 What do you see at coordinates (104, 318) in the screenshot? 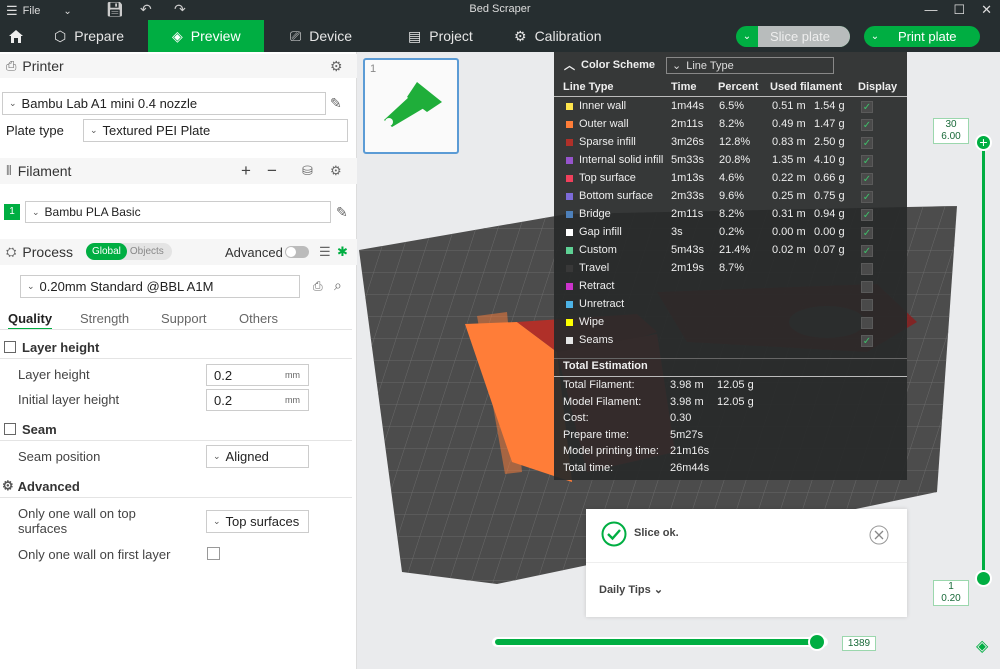
I see `tab-strength: Strength` at bounding box center [104, 318].